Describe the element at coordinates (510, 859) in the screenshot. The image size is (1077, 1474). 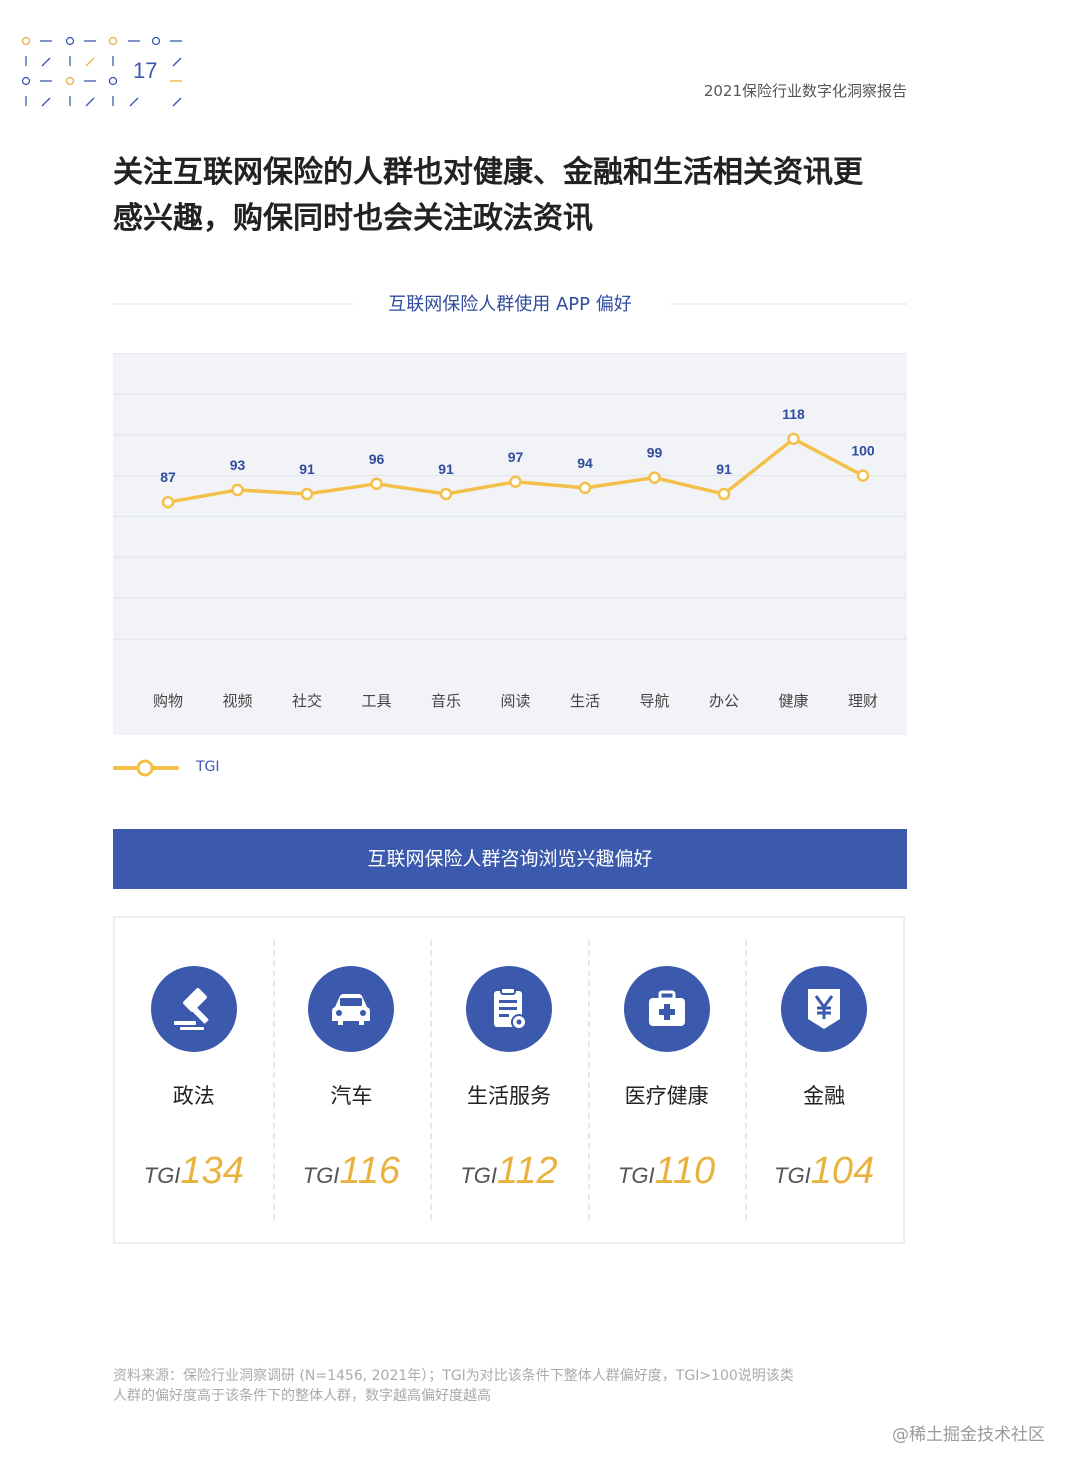
I see `interest-section-banner: 互联网保险人群咨询浏览兴趣偏好` at that location.